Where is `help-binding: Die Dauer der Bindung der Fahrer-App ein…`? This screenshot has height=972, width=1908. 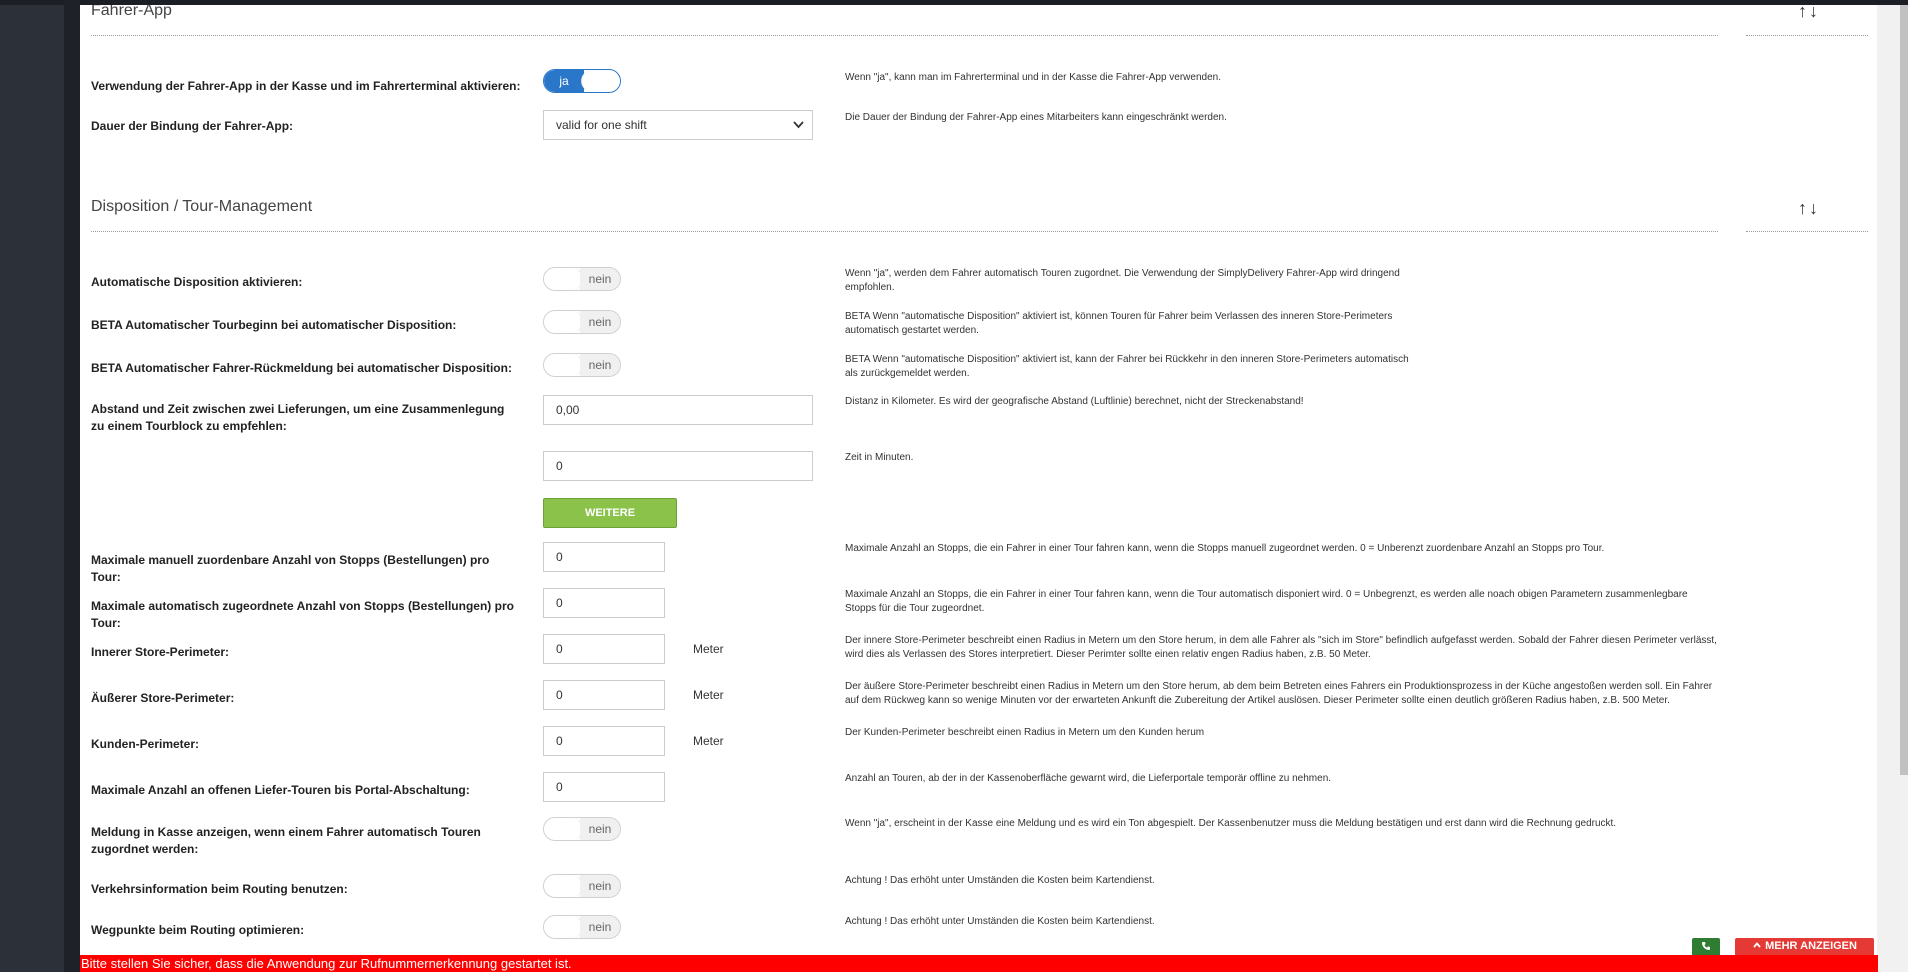 help-binding: Die Dauer der Bindung der Fahrer-App ein… is located at coordinates (1036, 117).